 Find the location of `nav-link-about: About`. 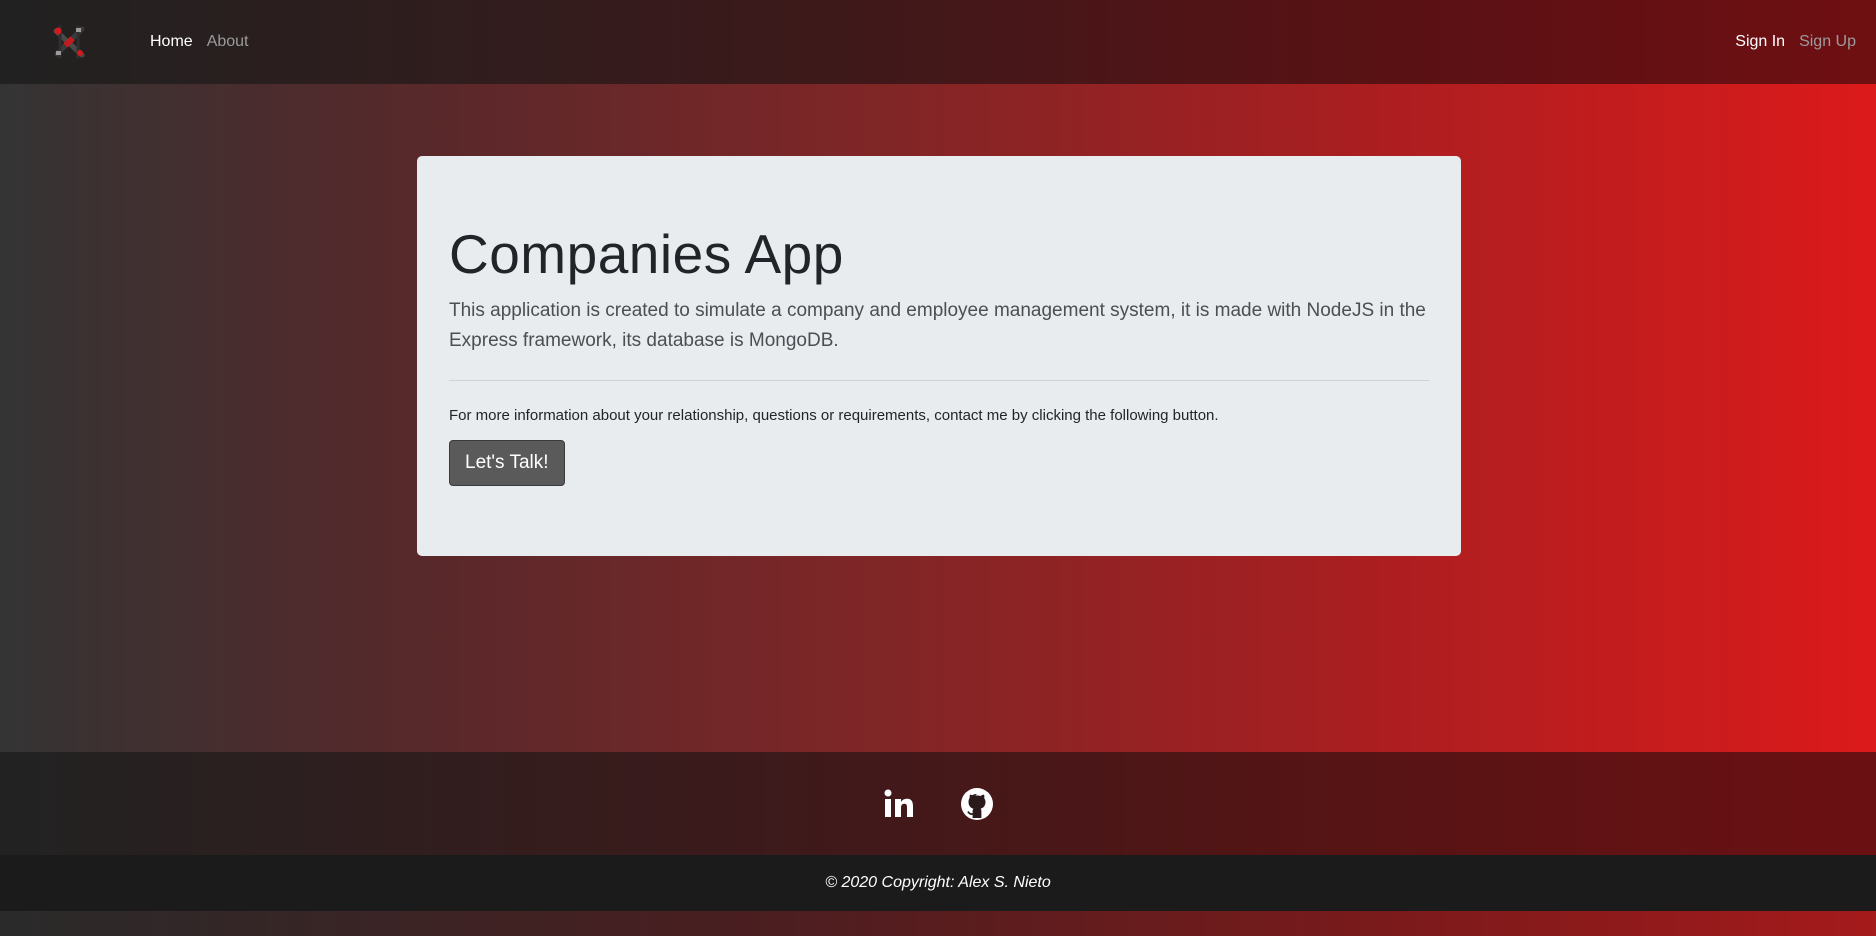

nav-link-about: About is located at coordinates (228, 42).